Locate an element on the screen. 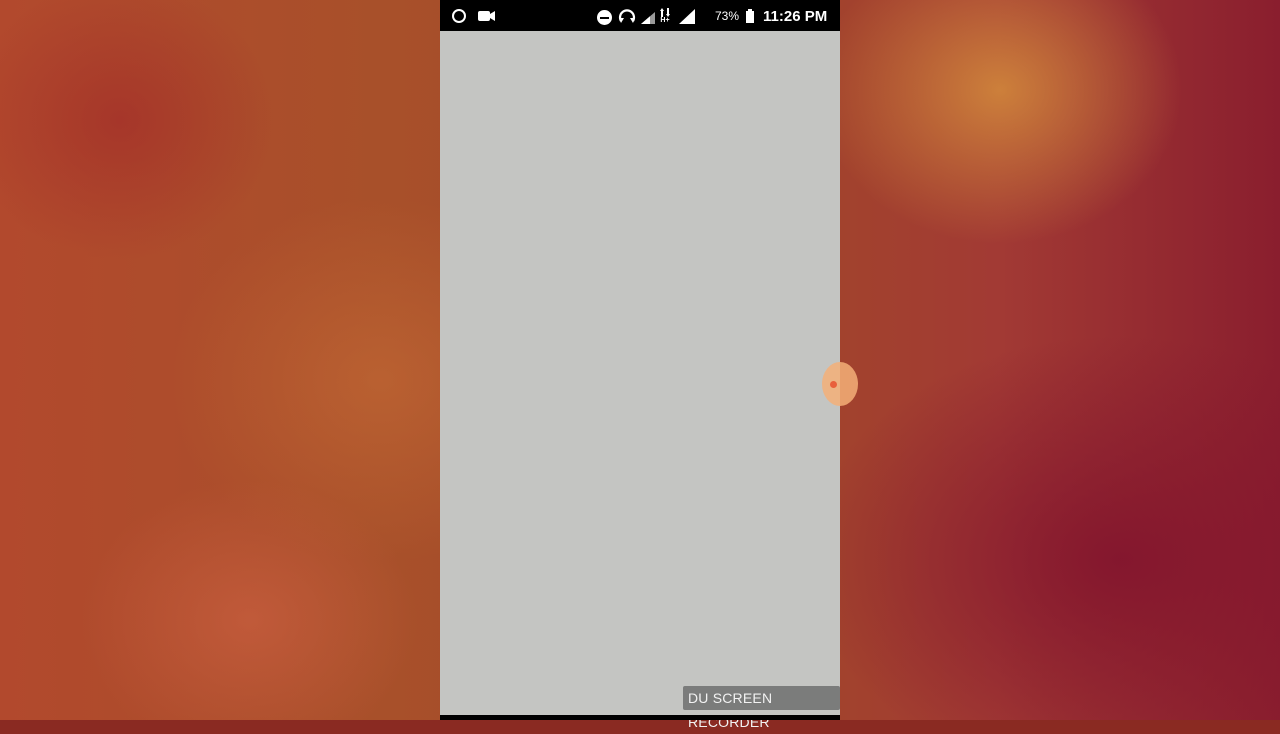  battery-percentage: 73% is located at coordinates (727, 16).